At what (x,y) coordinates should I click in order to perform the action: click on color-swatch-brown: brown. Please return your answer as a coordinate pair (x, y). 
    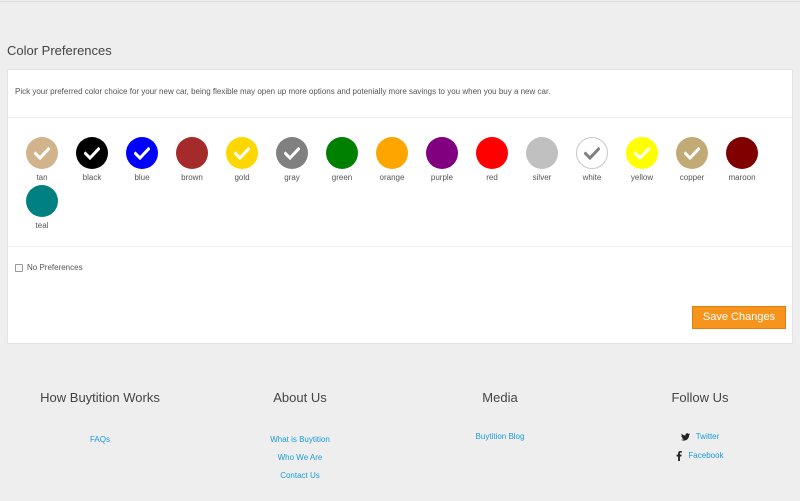
    Looking at the image, I should click on (192, 159).